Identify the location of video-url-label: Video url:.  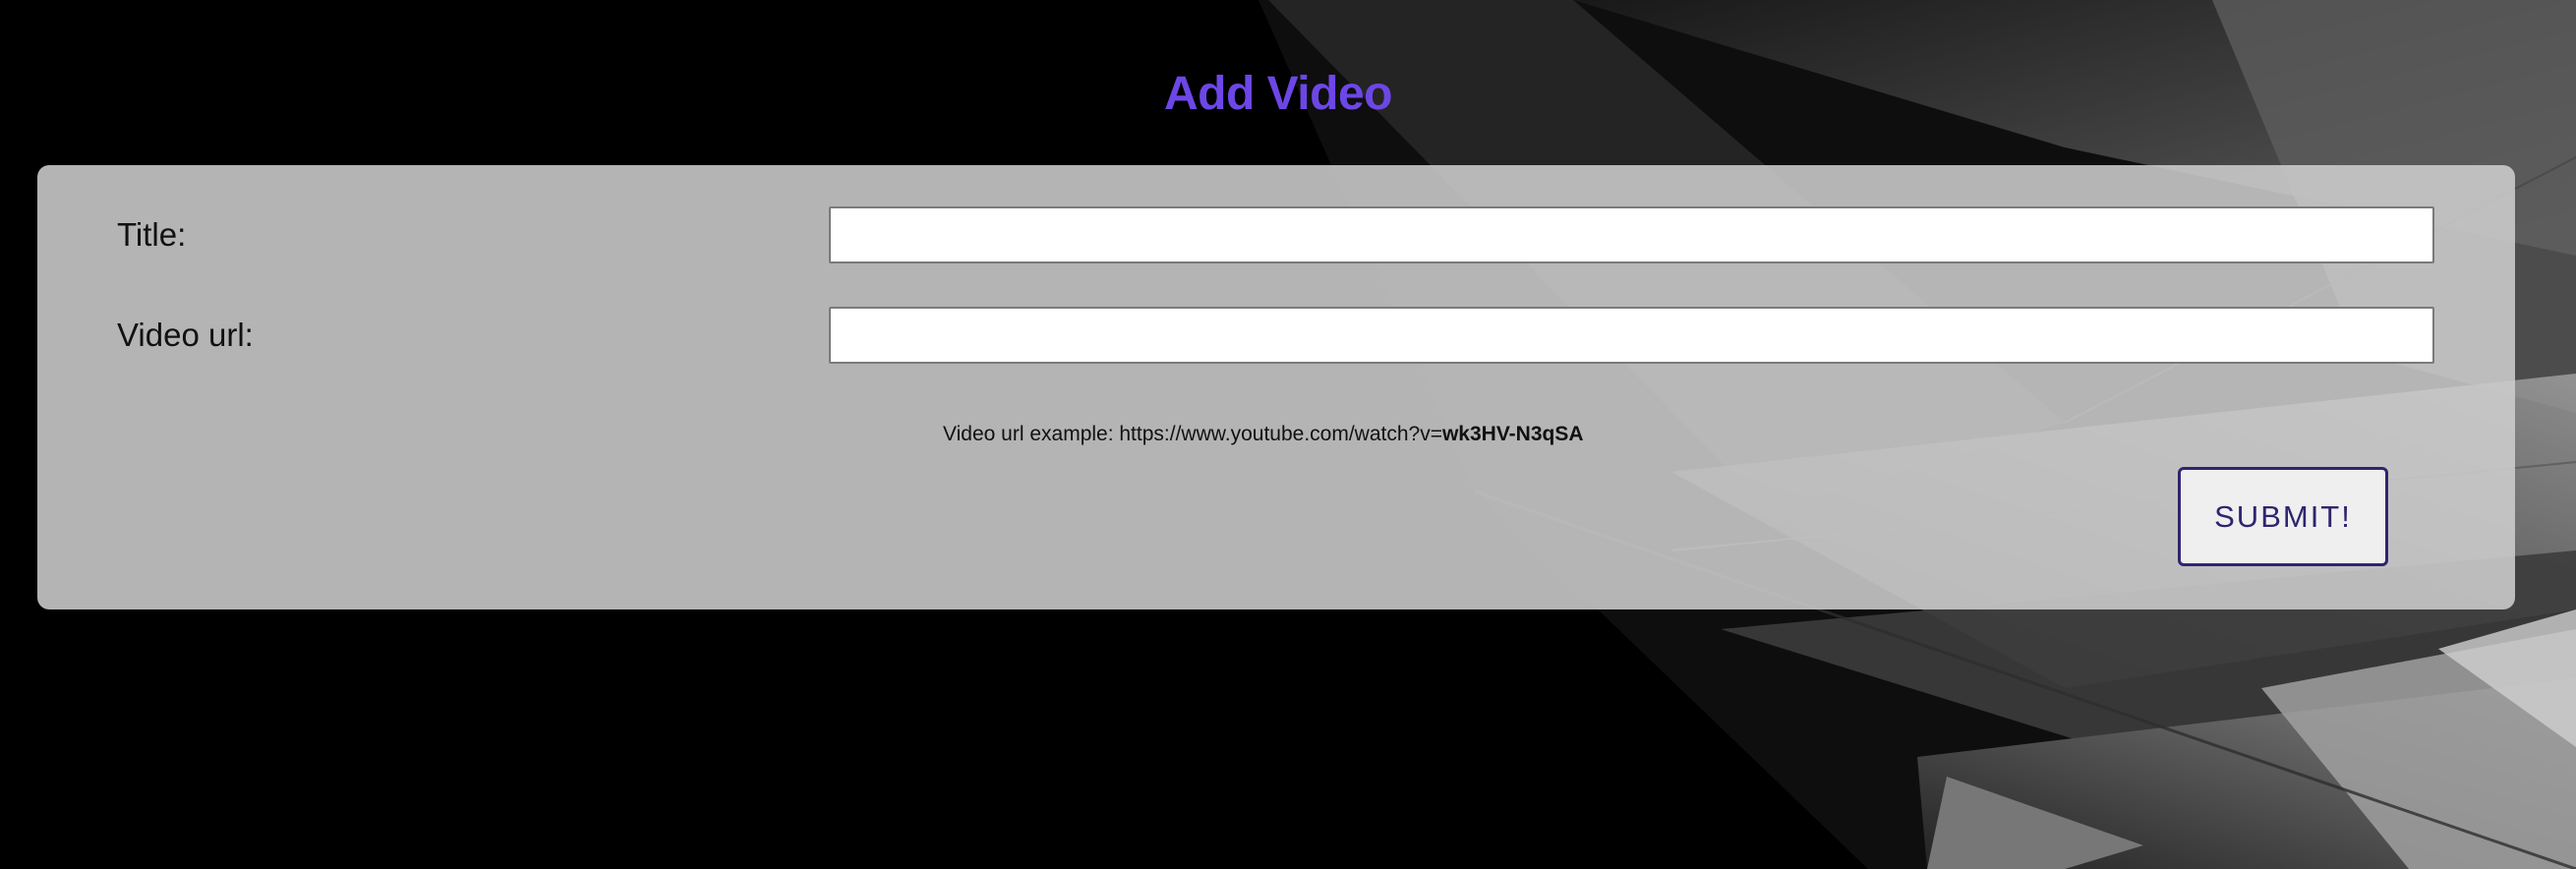
(185, 335).